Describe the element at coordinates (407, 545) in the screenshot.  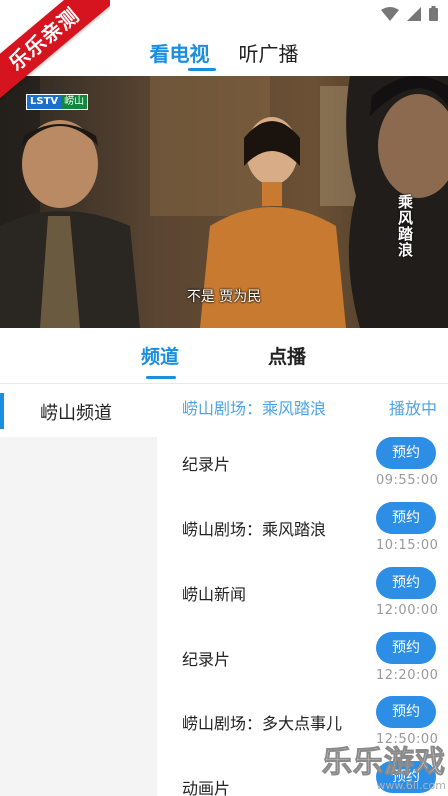
I see `program-time: 10:15:00` at that location.